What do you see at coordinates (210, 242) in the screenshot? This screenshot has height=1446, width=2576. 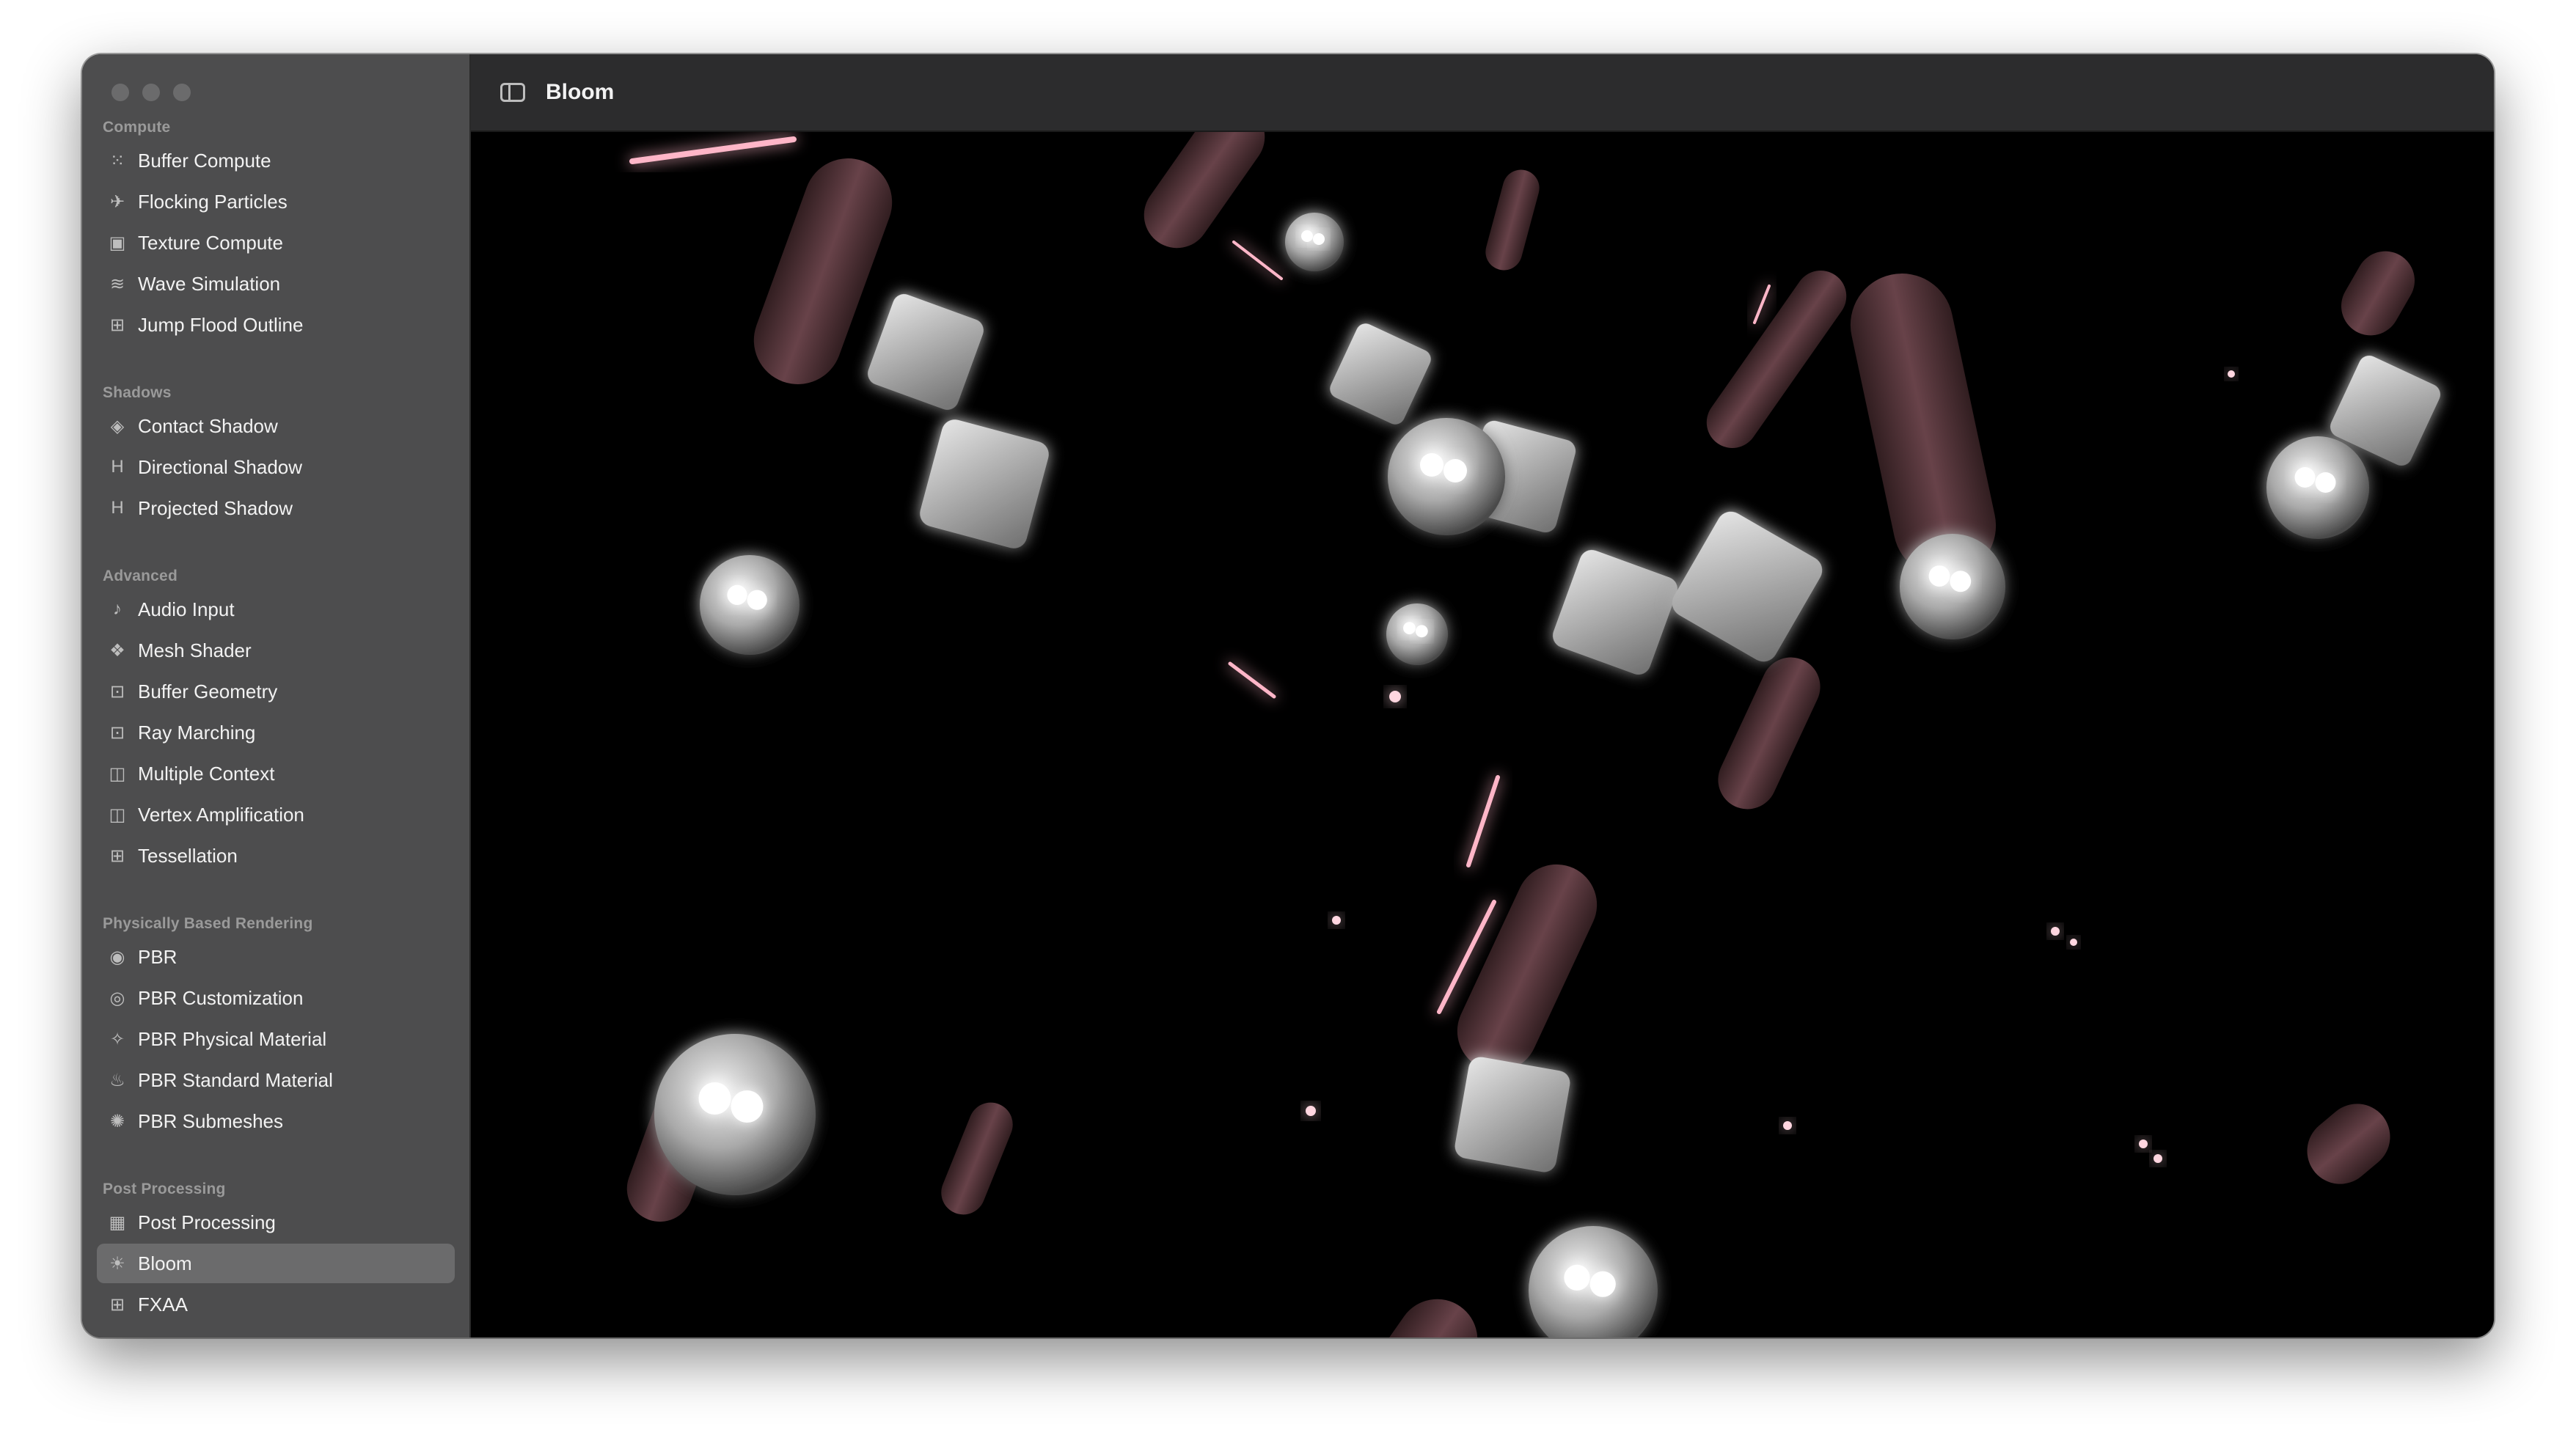 I see `sidebar-item-label: Texture Compute` at bounding box center [210, 242].